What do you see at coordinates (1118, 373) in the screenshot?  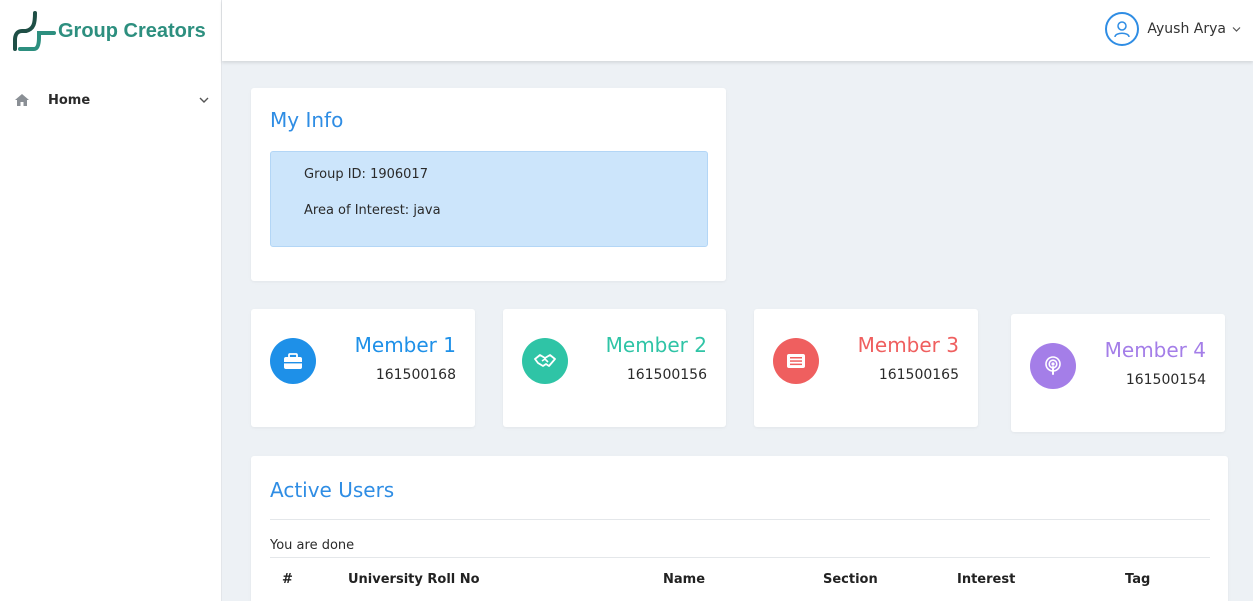 I see `member-card-4: Member 4 161500154` at bounding box center [1118, 373].